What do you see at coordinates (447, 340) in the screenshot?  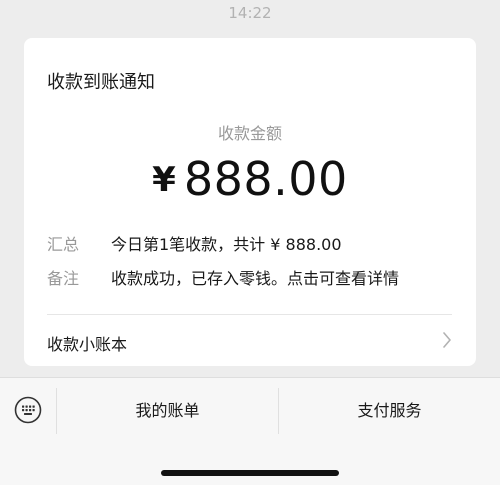 I see `chevron-right-icon` at bounding box center [447, 340].